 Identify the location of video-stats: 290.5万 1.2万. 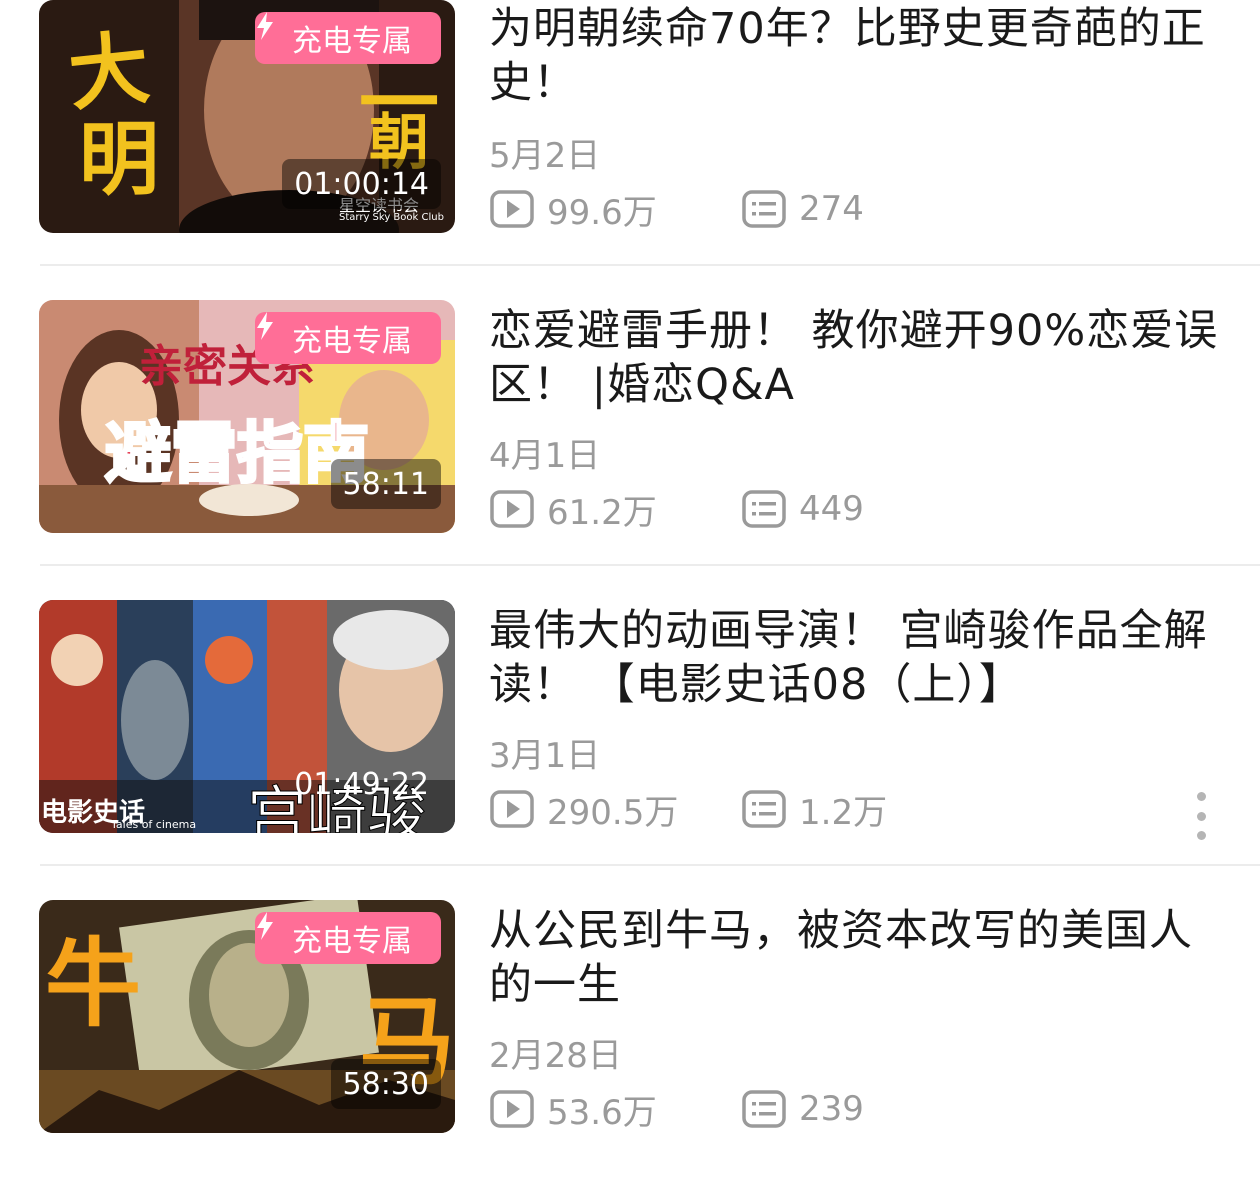
(688, 809).